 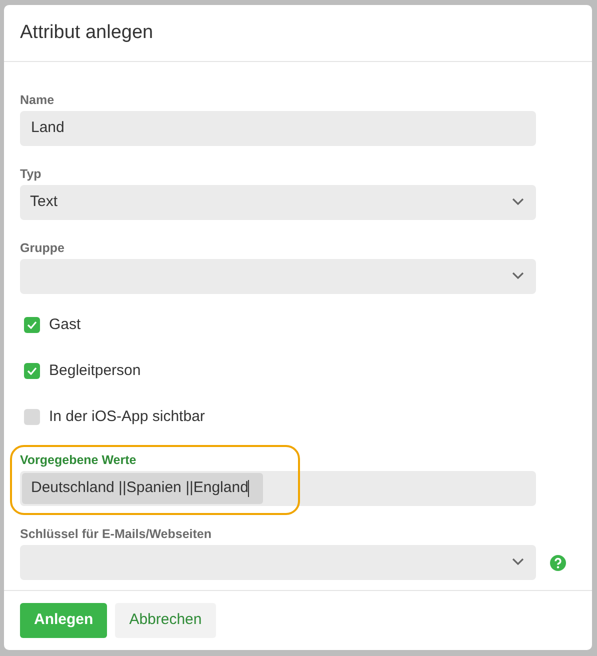 I want to click on input-field: Deutschland ||Spanien ||England, so click(x=278, y=488).